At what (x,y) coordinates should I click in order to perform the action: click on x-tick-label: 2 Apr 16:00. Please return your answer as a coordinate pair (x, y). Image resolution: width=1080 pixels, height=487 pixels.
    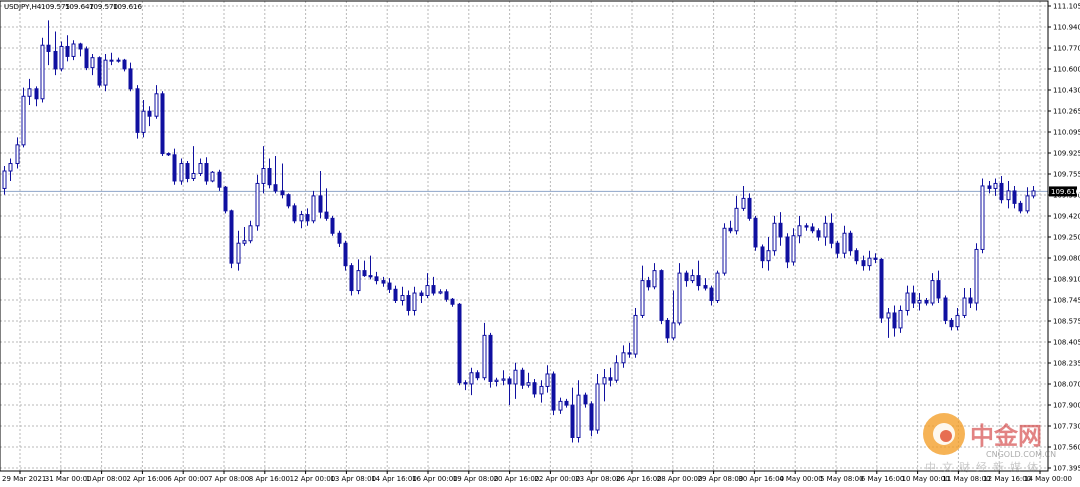
    Looking at the image, I should click on (146, 479).